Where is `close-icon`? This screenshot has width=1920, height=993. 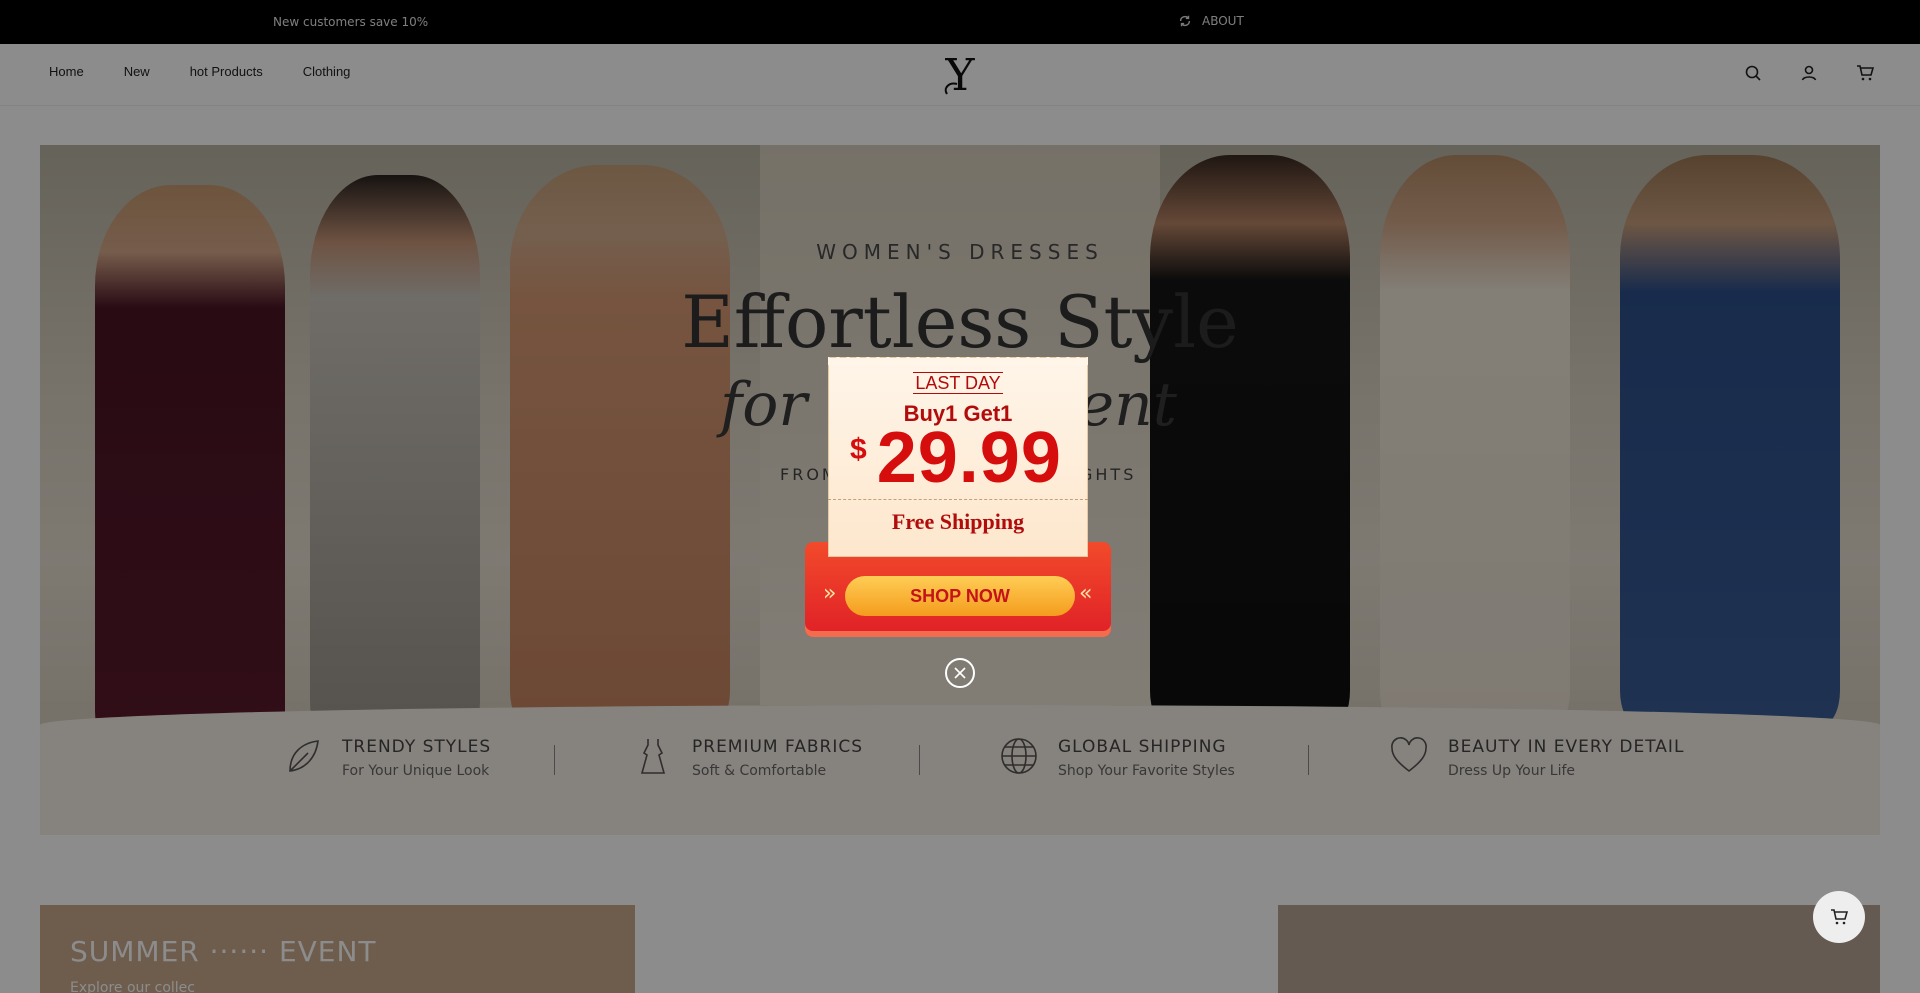
close-icon is located at coordinates (960, 673).